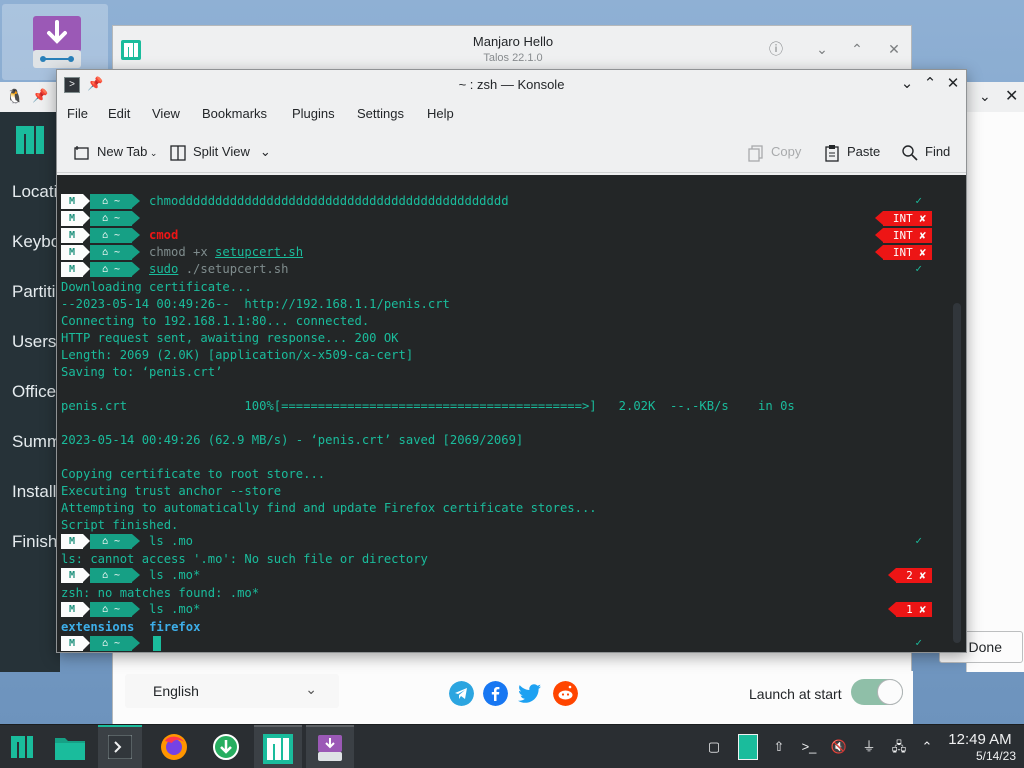  What do you see at coordinates (832, 153) in the screenshot?
I see `paste-icon` at bounding box center [832, 153].